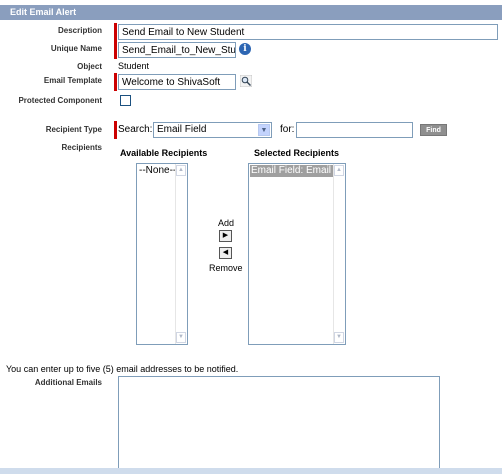 This screenshot has height=474, width=502. Describe the element at coordinates (60, 100) in the screenshot. I see `protected-component-label: Protected Component` at that location.